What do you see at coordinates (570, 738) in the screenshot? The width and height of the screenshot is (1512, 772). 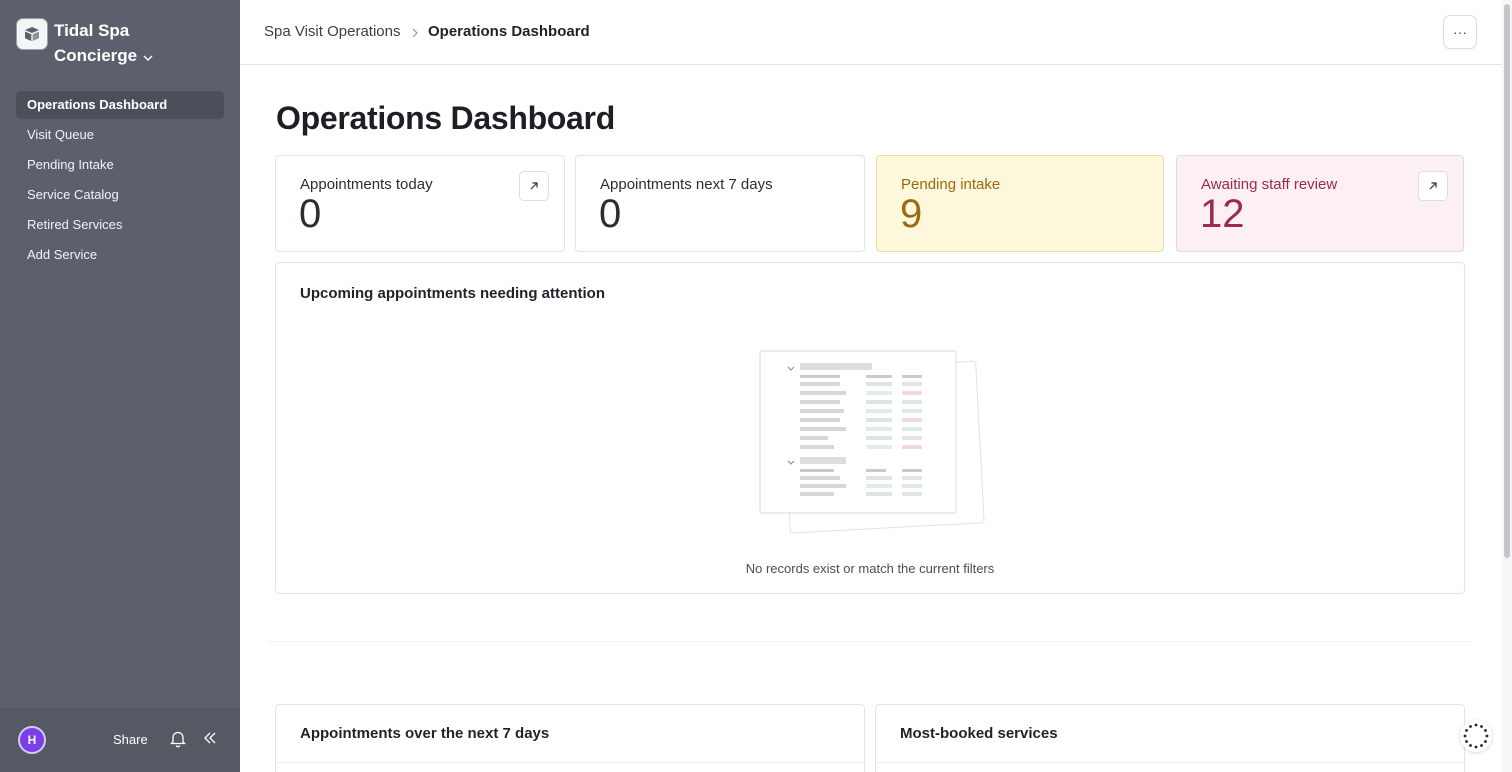 I see `appointments-next-7-days-panel: Appointments over the next 7 days` at bounding box center [570, 738].